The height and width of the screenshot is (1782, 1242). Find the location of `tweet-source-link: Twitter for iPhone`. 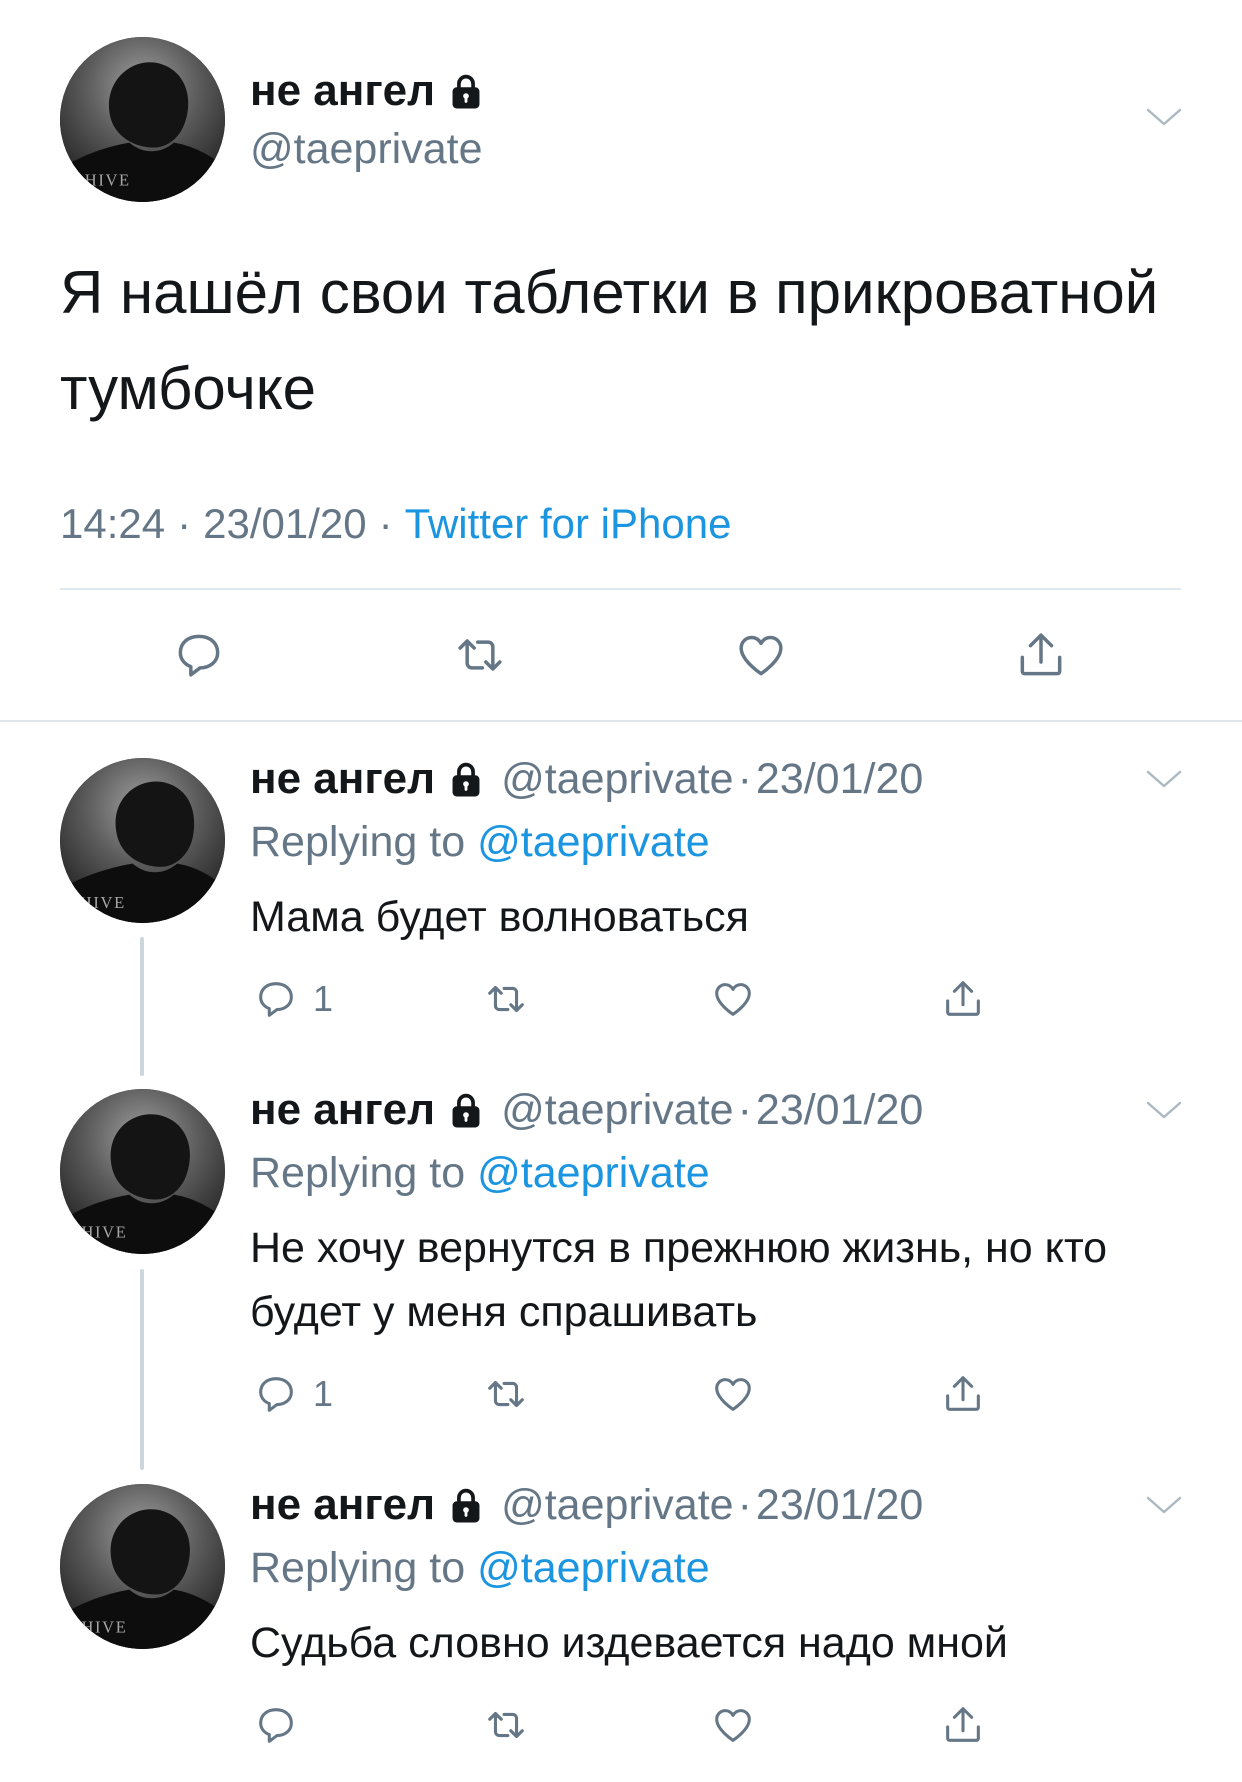

tweet-source-link: Twitter for iPhone is located at coordinates (568, 523).